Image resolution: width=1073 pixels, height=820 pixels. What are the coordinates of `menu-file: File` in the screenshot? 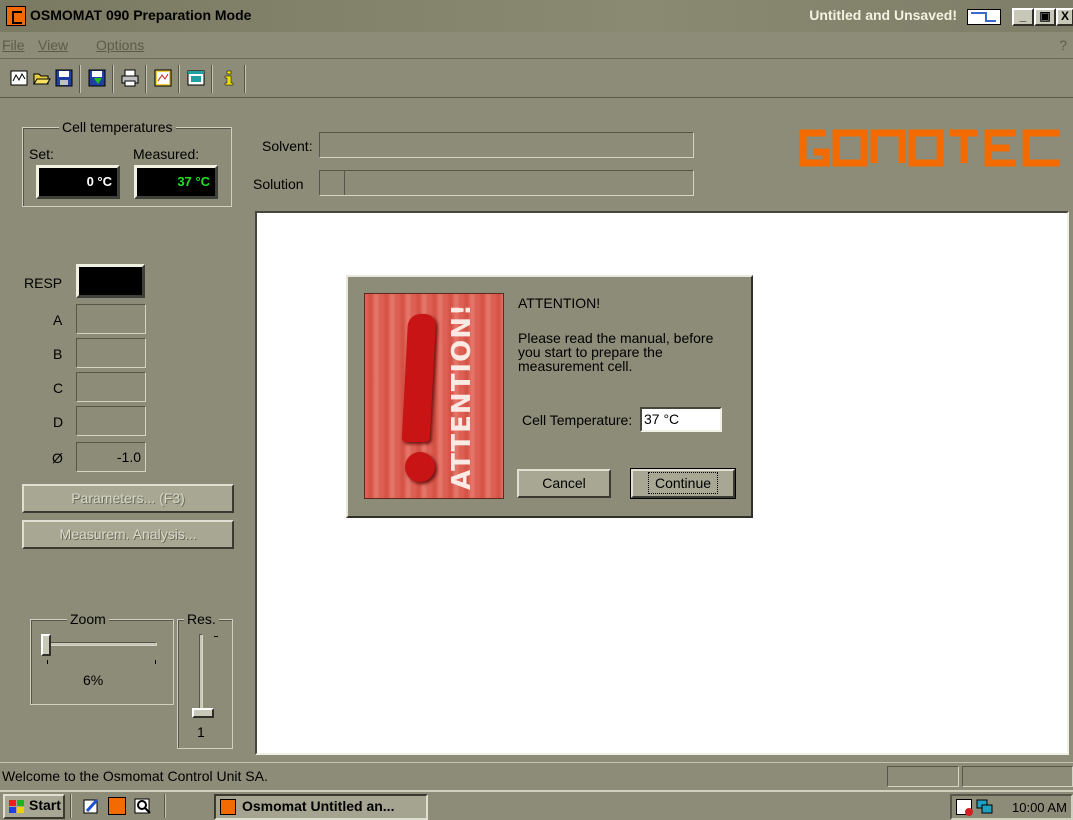 It's located at (13, 45).